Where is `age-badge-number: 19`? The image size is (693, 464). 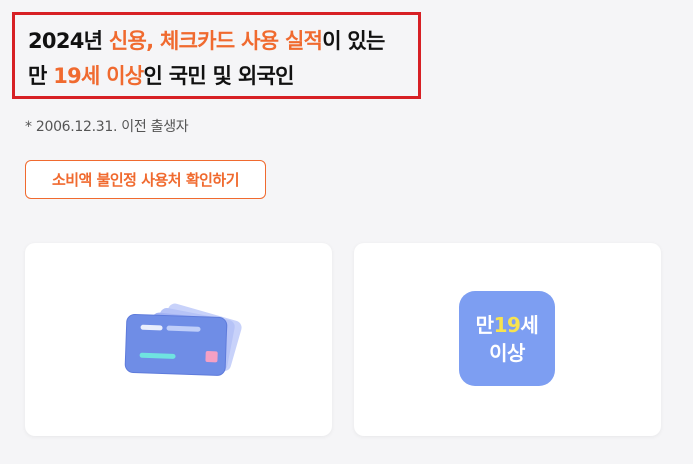
age-badge-number: 19 is located at coordinates (507, 324).